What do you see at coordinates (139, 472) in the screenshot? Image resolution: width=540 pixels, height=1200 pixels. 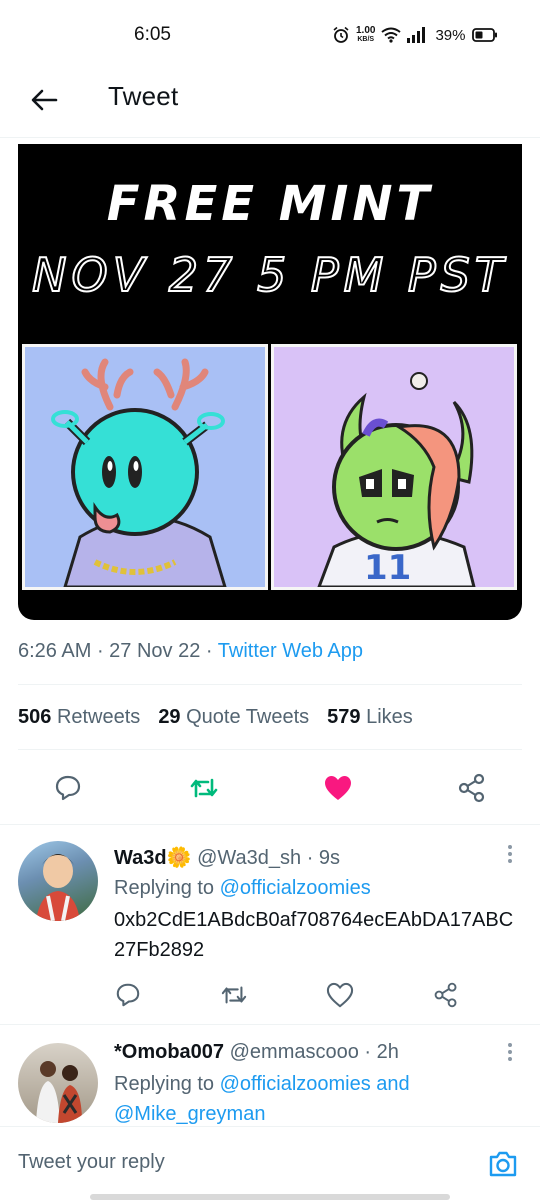 I see `antlered-character-illustration` at bounding box center [139, 472].